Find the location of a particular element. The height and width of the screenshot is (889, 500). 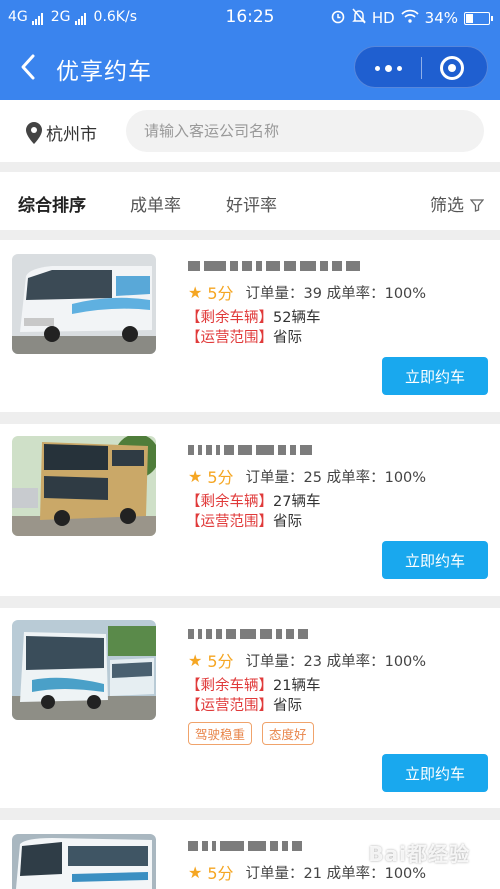

watermark: Bai都经验 is located at coordinates (419, 854).